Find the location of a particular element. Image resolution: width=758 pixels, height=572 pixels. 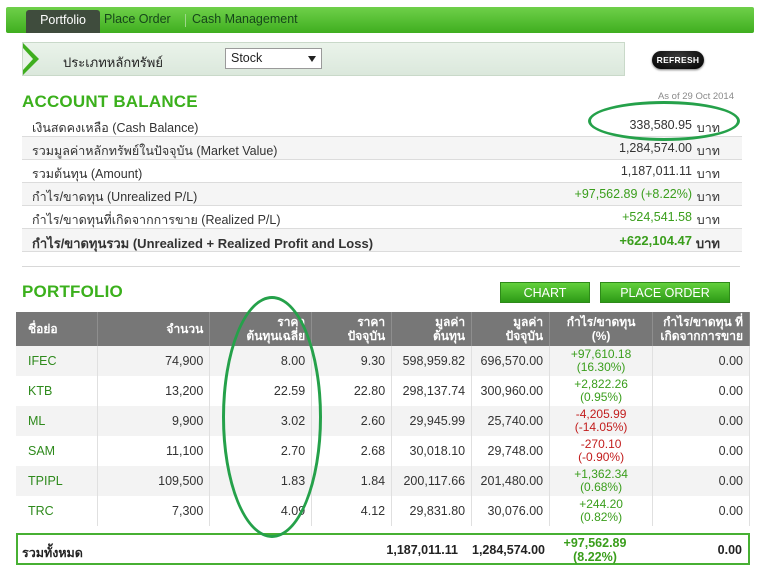

symbol-cell: TPIPL is located at coordinates (57, 481).